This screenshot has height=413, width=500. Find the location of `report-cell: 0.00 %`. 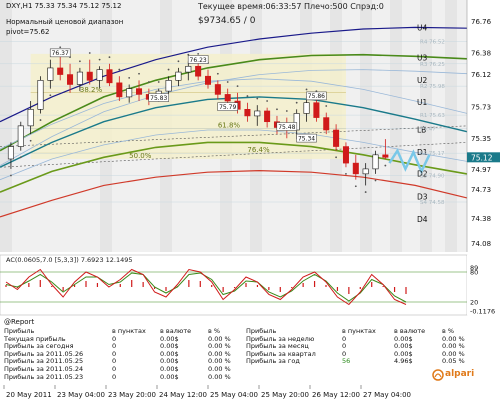

report-cell: 0.00 % is located at coordinates (219, 376).